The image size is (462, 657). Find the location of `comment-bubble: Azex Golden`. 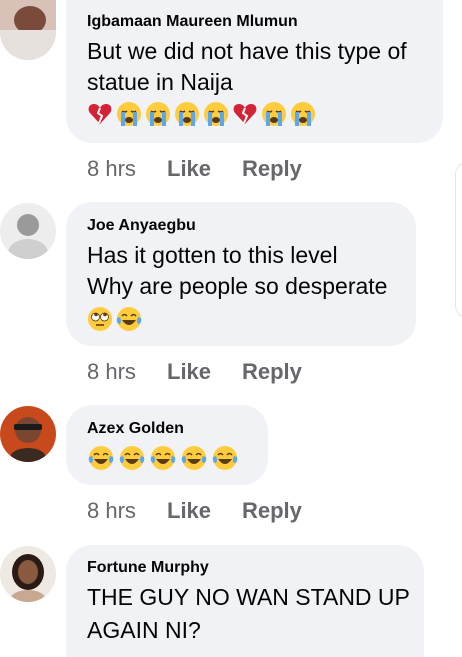

comment-bubble: Azex Golden is located at coordinates (167, 445).